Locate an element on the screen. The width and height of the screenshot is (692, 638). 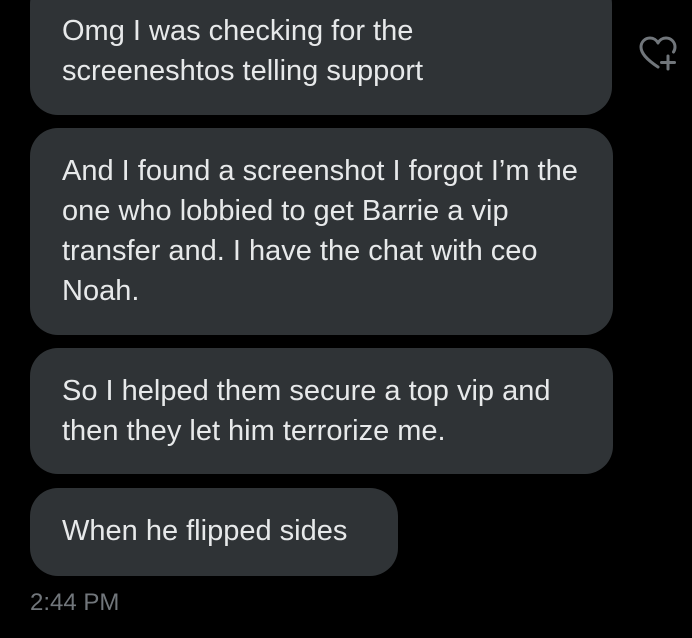
heart-plus-icon is located at coordinates (658, 53).